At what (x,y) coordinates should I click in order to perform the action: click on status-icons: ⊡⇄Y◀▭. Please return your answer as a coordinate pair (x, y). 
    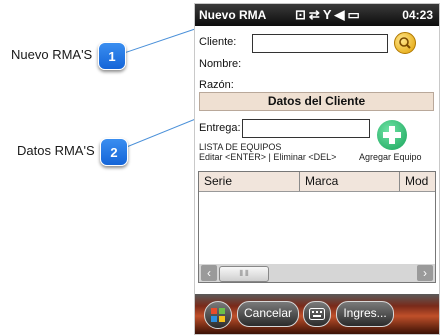
    Looking at the image, I should click on (329, 15).